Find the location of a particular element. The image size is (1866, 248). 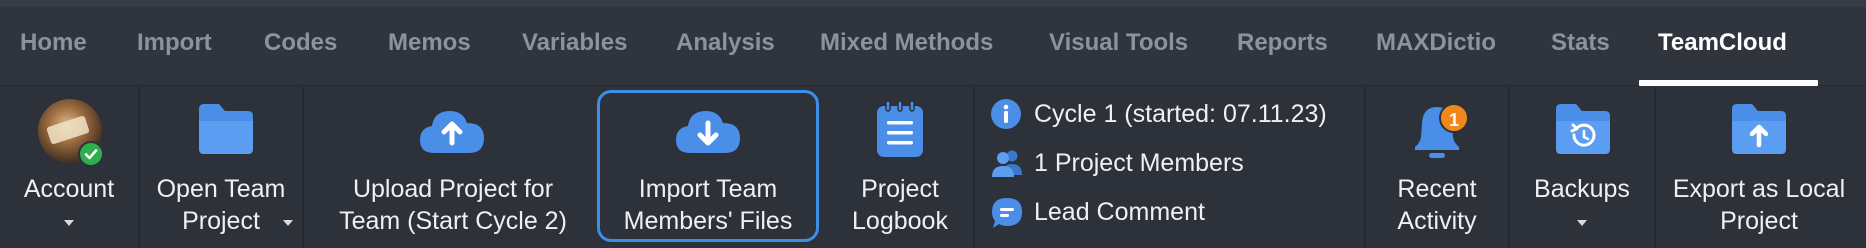

import-team-files-label-1: Import Team is located at coordinates (708, 189).